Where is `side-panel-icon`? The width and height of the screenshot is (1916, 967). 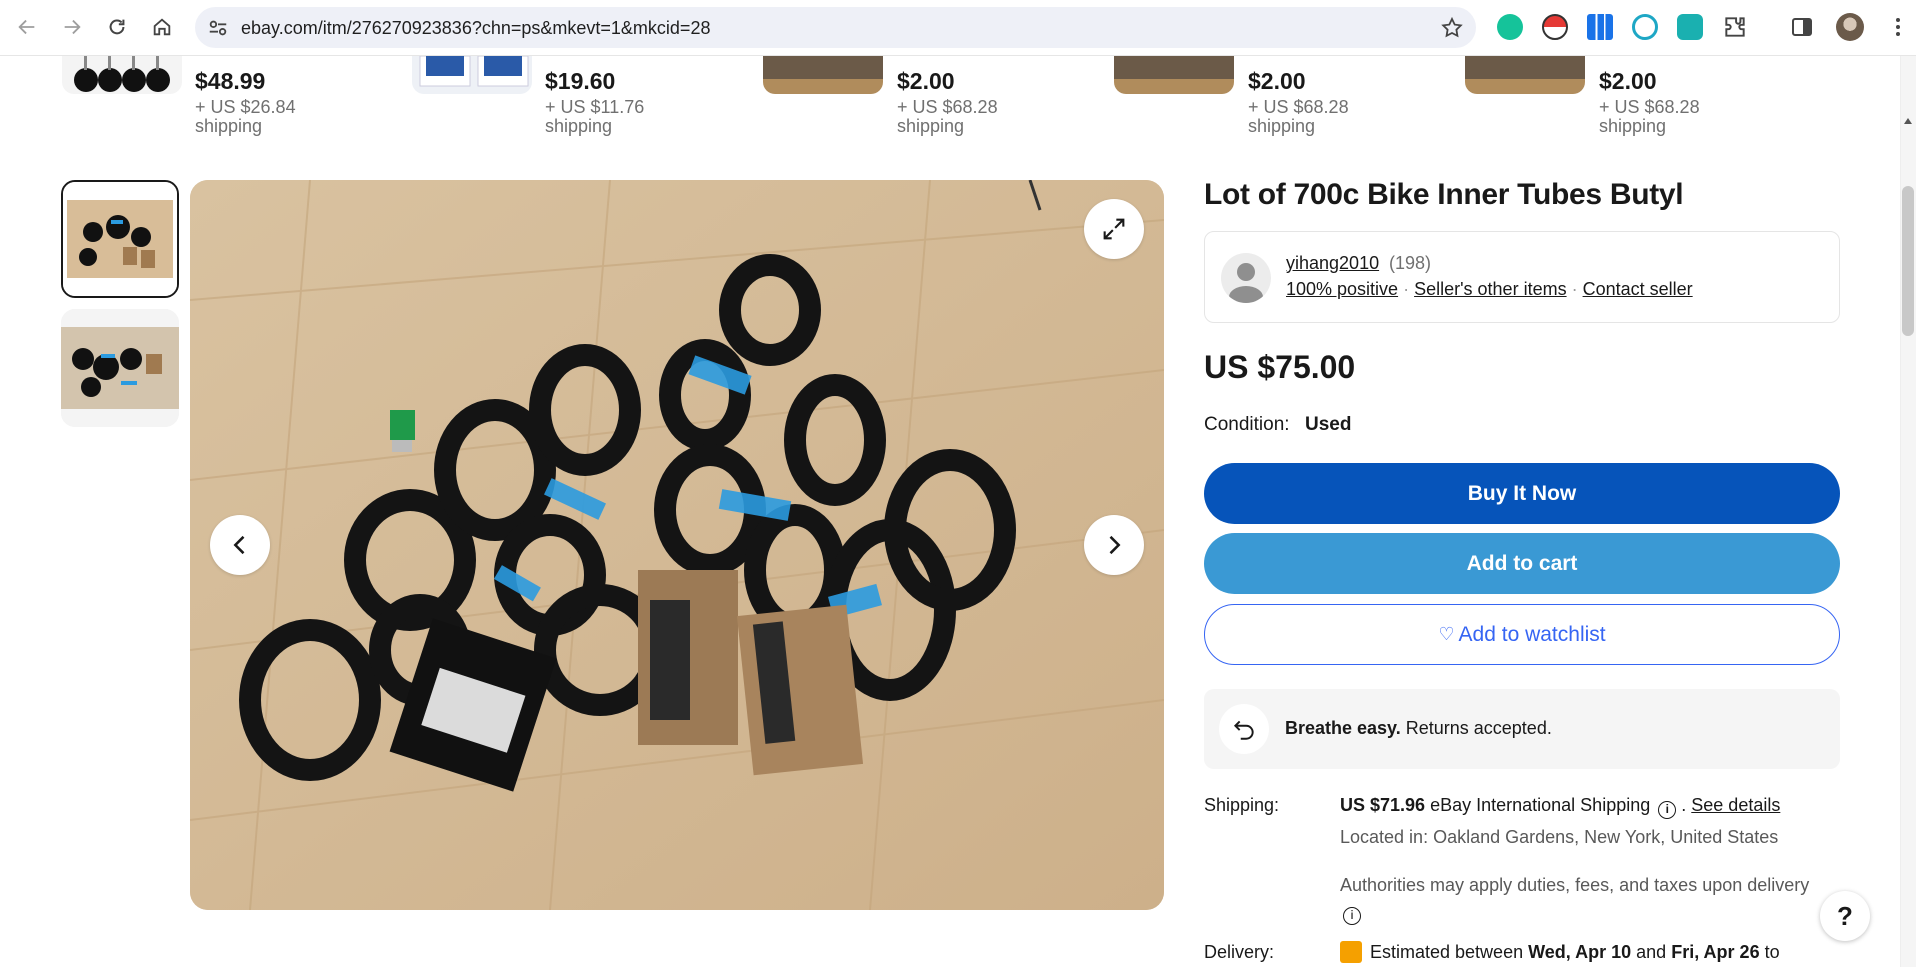
side-panel-icon is located at coordinates (1802, 27).